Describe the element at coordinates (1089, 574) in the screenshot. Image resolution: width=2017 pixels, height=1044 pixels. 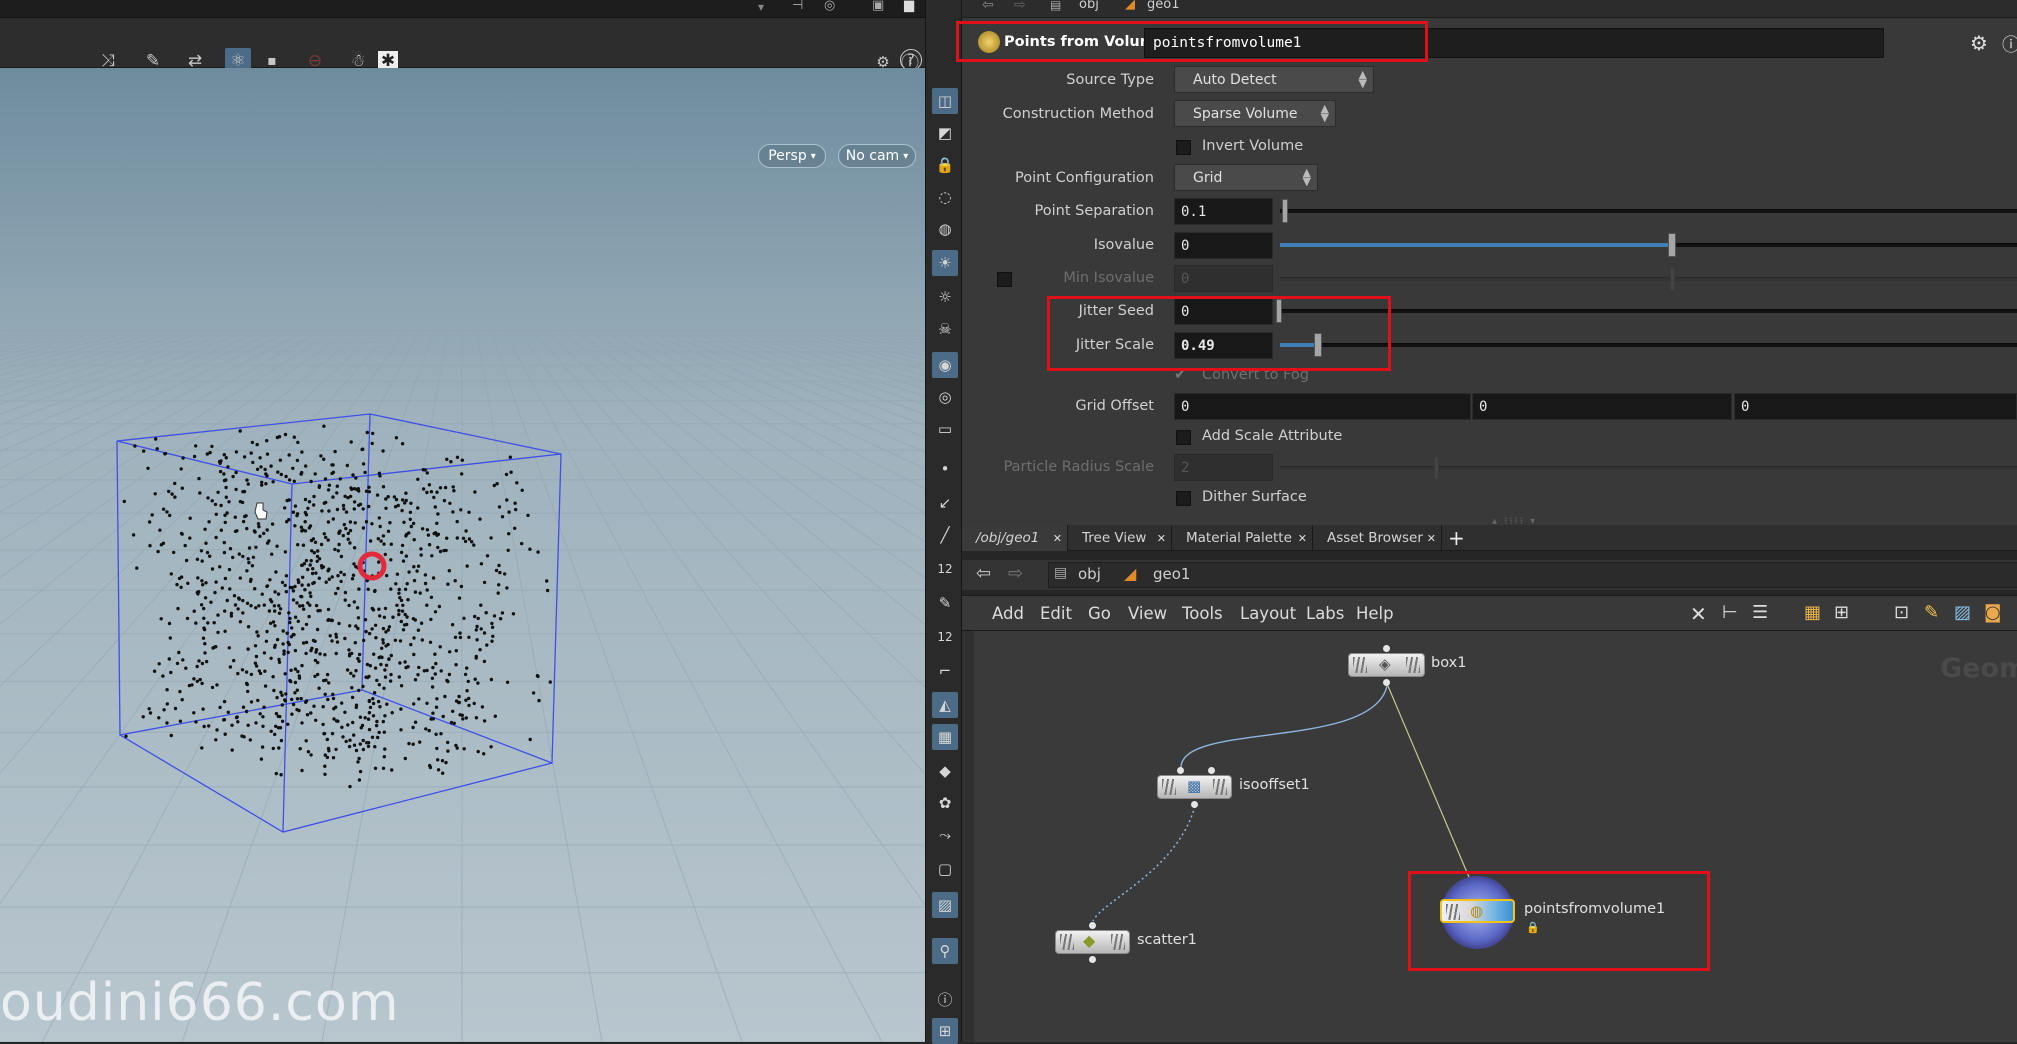
I see `net-path-obj: obj` at that location.